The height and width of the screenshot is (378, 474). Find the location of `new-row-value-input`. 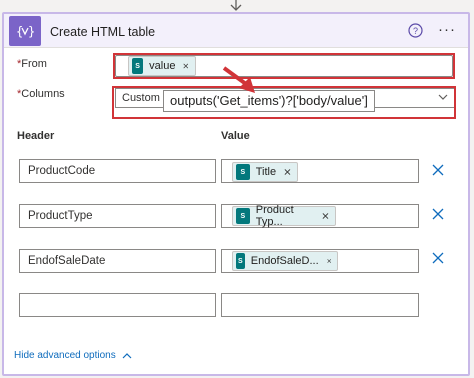

new-row-value-input is located at coordinates (320, 305).